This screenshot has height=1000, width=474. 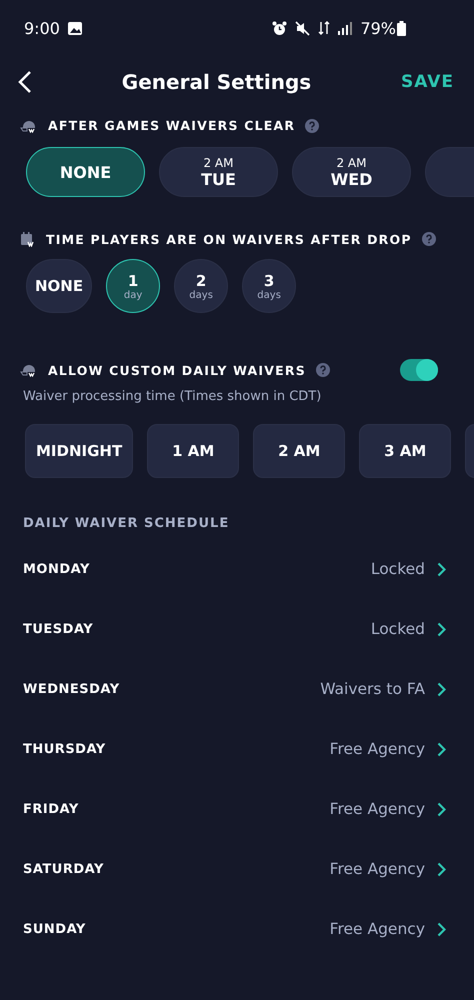 I want to click on schedule-row: WEDNESDAY Waivers to FA, so click(x=237, y=689).